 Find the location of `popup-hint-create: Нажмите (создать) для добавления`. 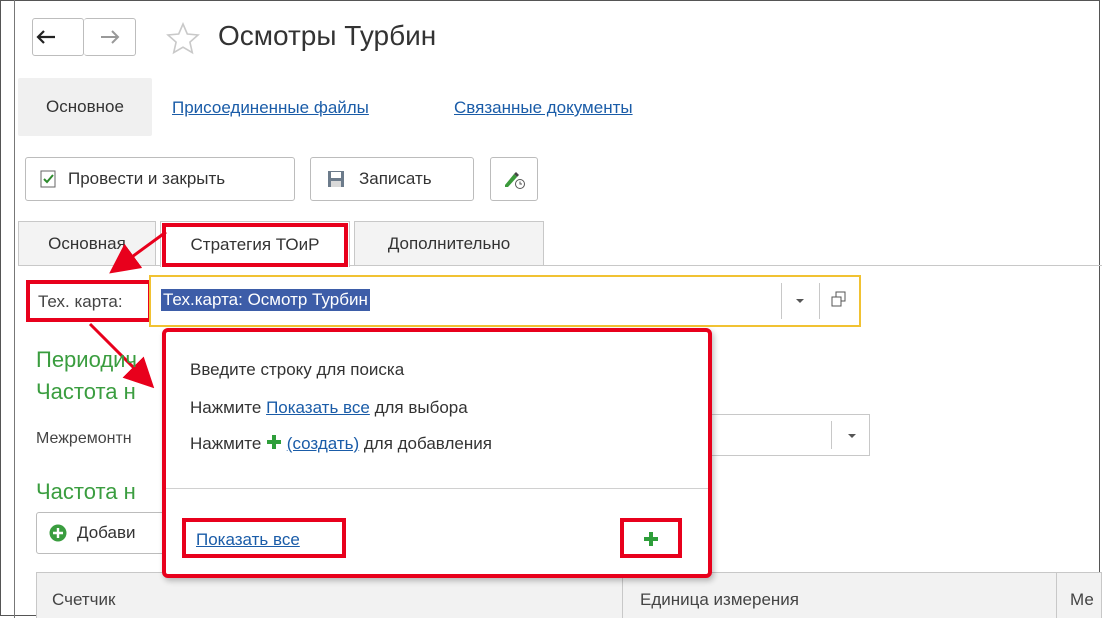

popup-hint-create: Нажмите (создать) для добавления is located at coordinates (341, 444).